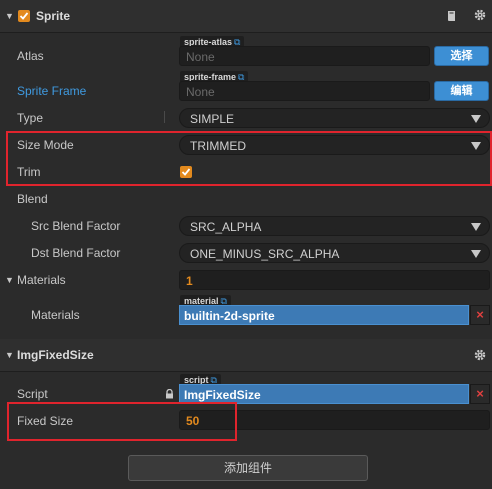 The image size is (492, 489). Describe the element at coordinates (452, 16) in the screenshot. I see `help-book-icon` at that location.